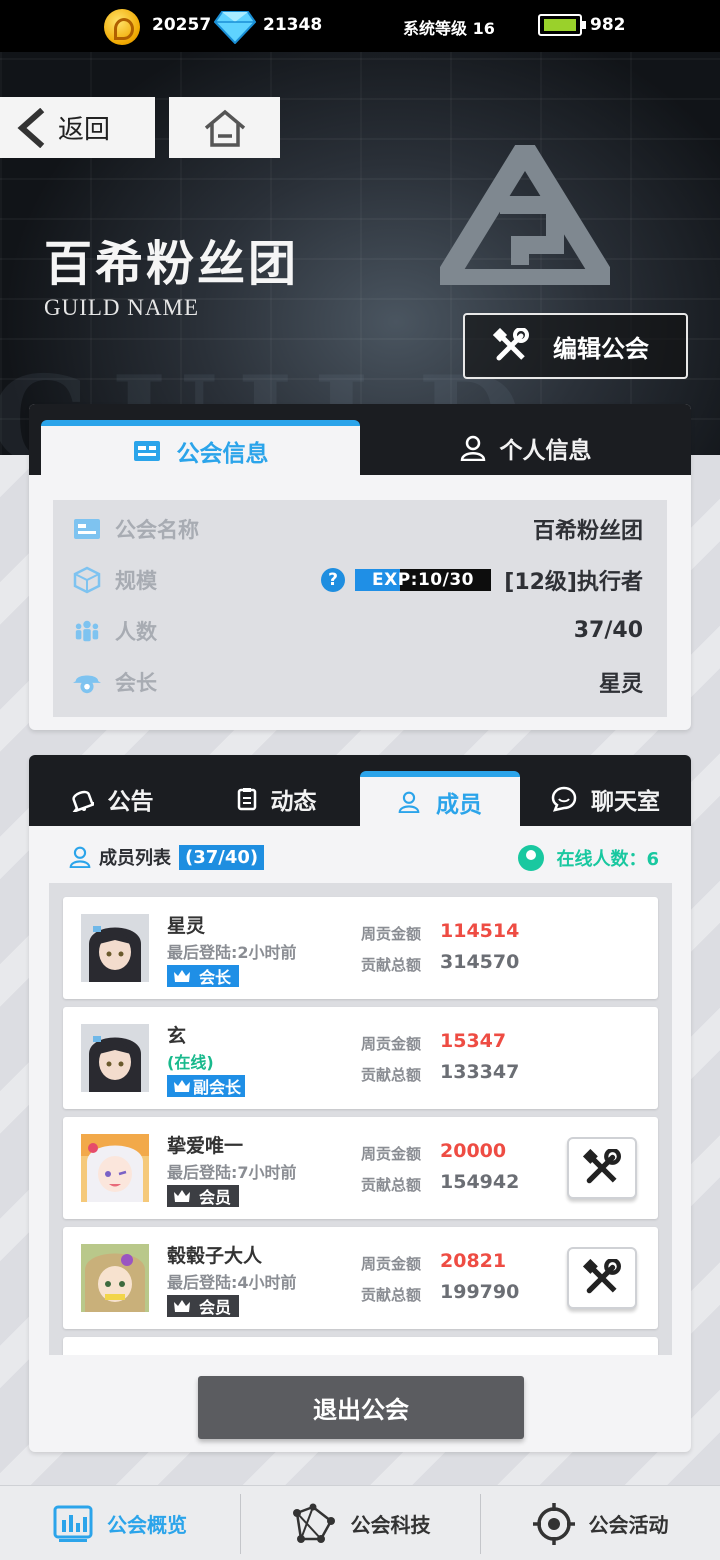  I want to click on info-tab-bar: 公会信息 个人信息, so click(360, 439).